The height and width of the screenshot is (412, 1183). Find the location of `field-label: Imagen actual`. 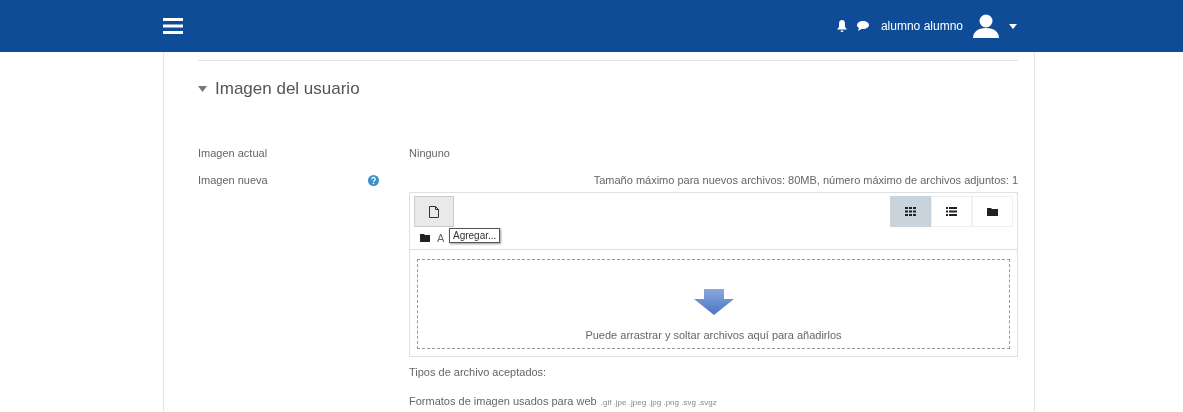

field-label: Imagen actual is located at coordinates (233, 153).